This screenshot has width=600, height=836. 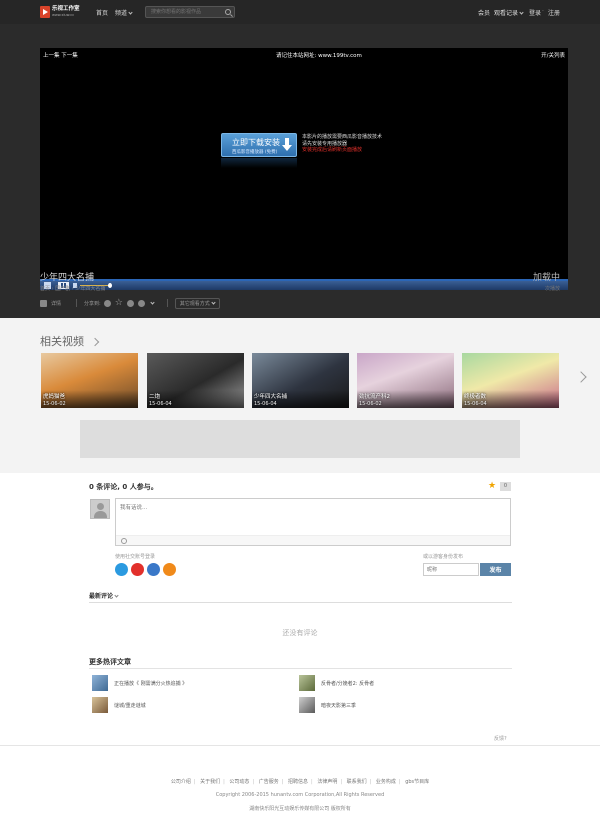 What do you see at coordinates (554, 12) in the screenshot?
I see `nav-register: 注册` at bounding box center [554, 12].